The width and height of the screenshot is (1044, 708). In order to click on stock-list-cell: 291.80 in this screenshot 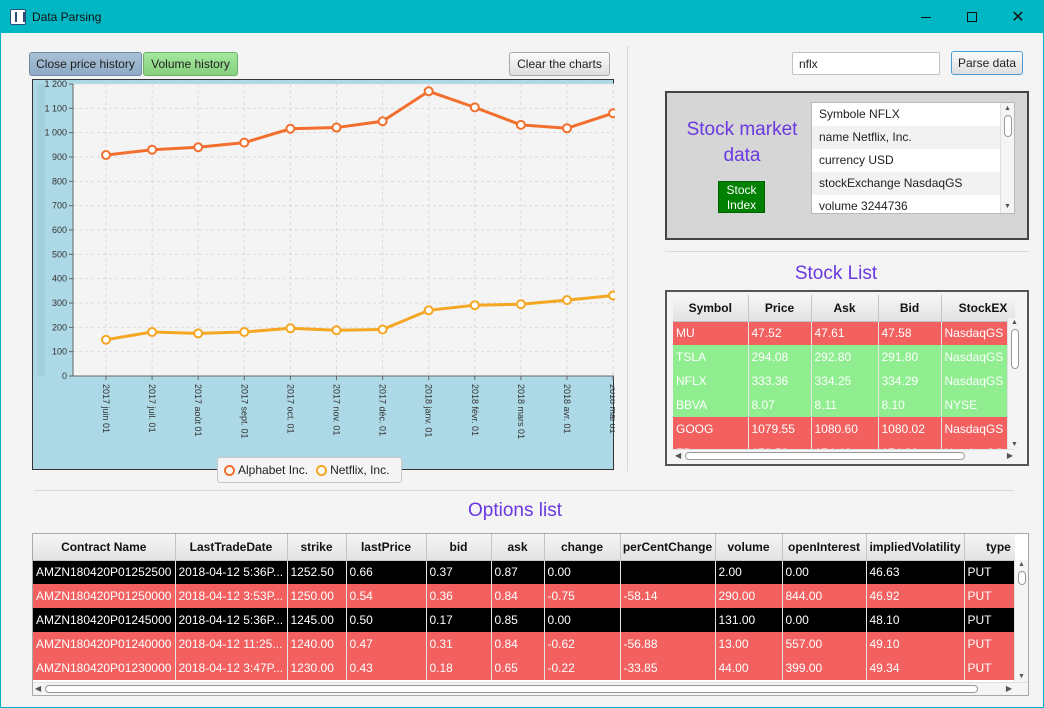, I will do `click(910, 357)`.